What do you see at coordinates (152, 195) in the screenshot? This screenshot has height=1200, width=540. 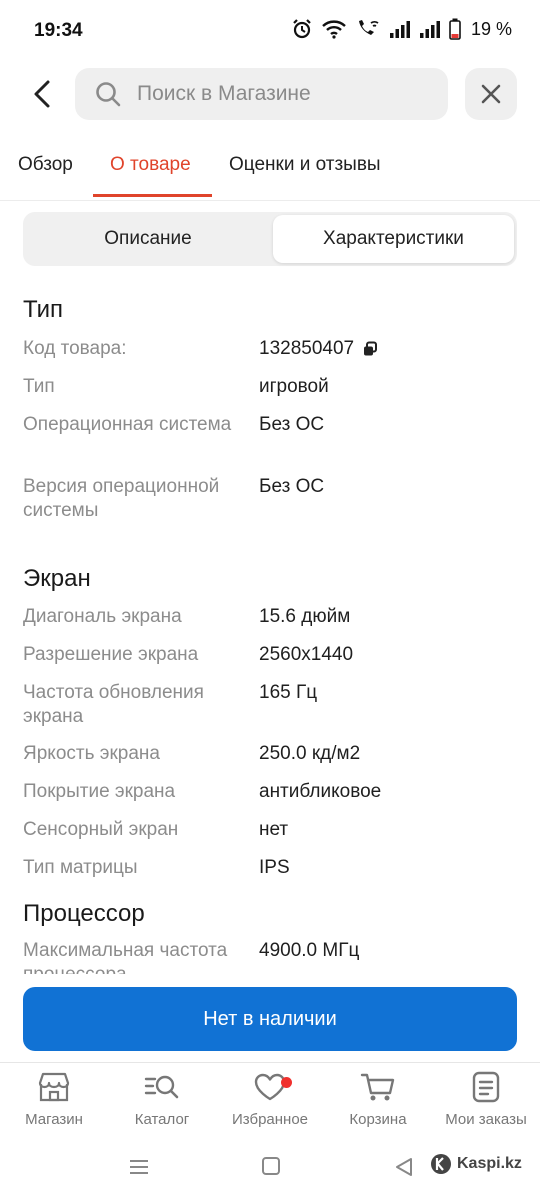 I see `active-tab-indicator` at bounding box center [152, 195].